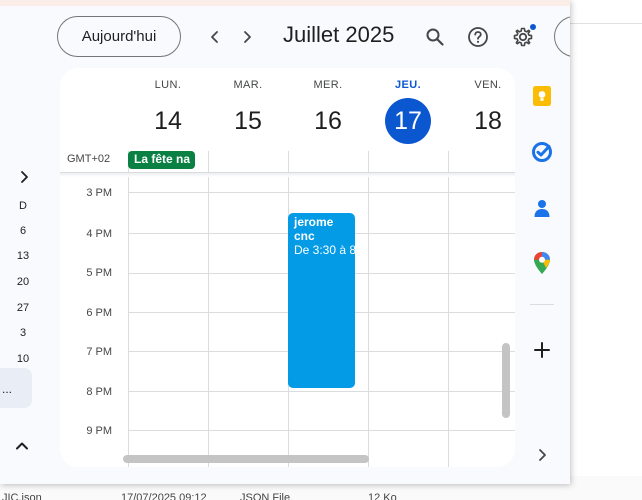  Describe the element at coordinates (339, 34) in the screenshot. I see `month-title: Juillet 2025` at that location.